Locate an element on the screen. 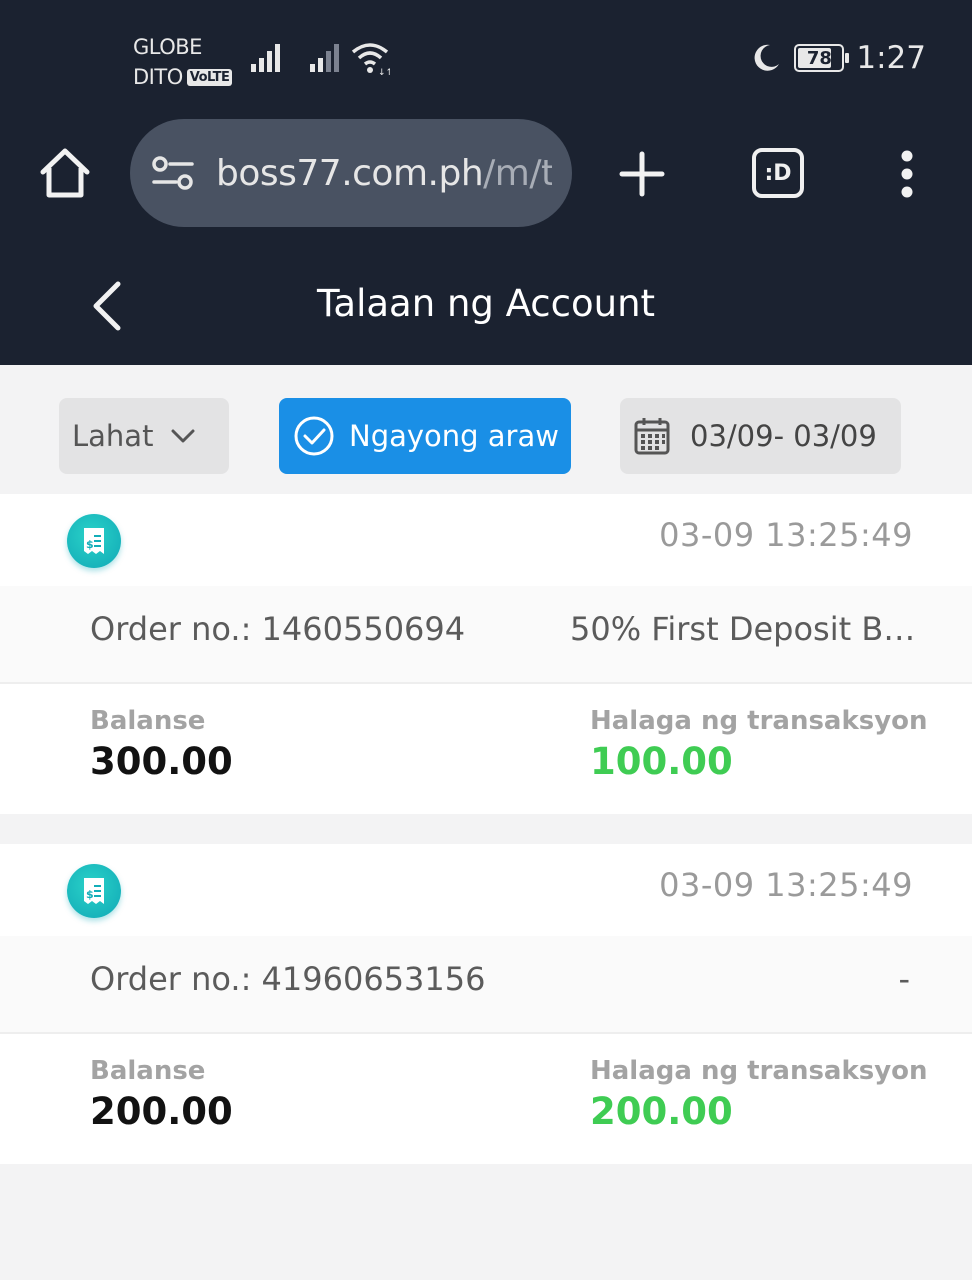 This screenshot has width=972, height=1280. battery-level: 78 is located at coordinates (819, 58).